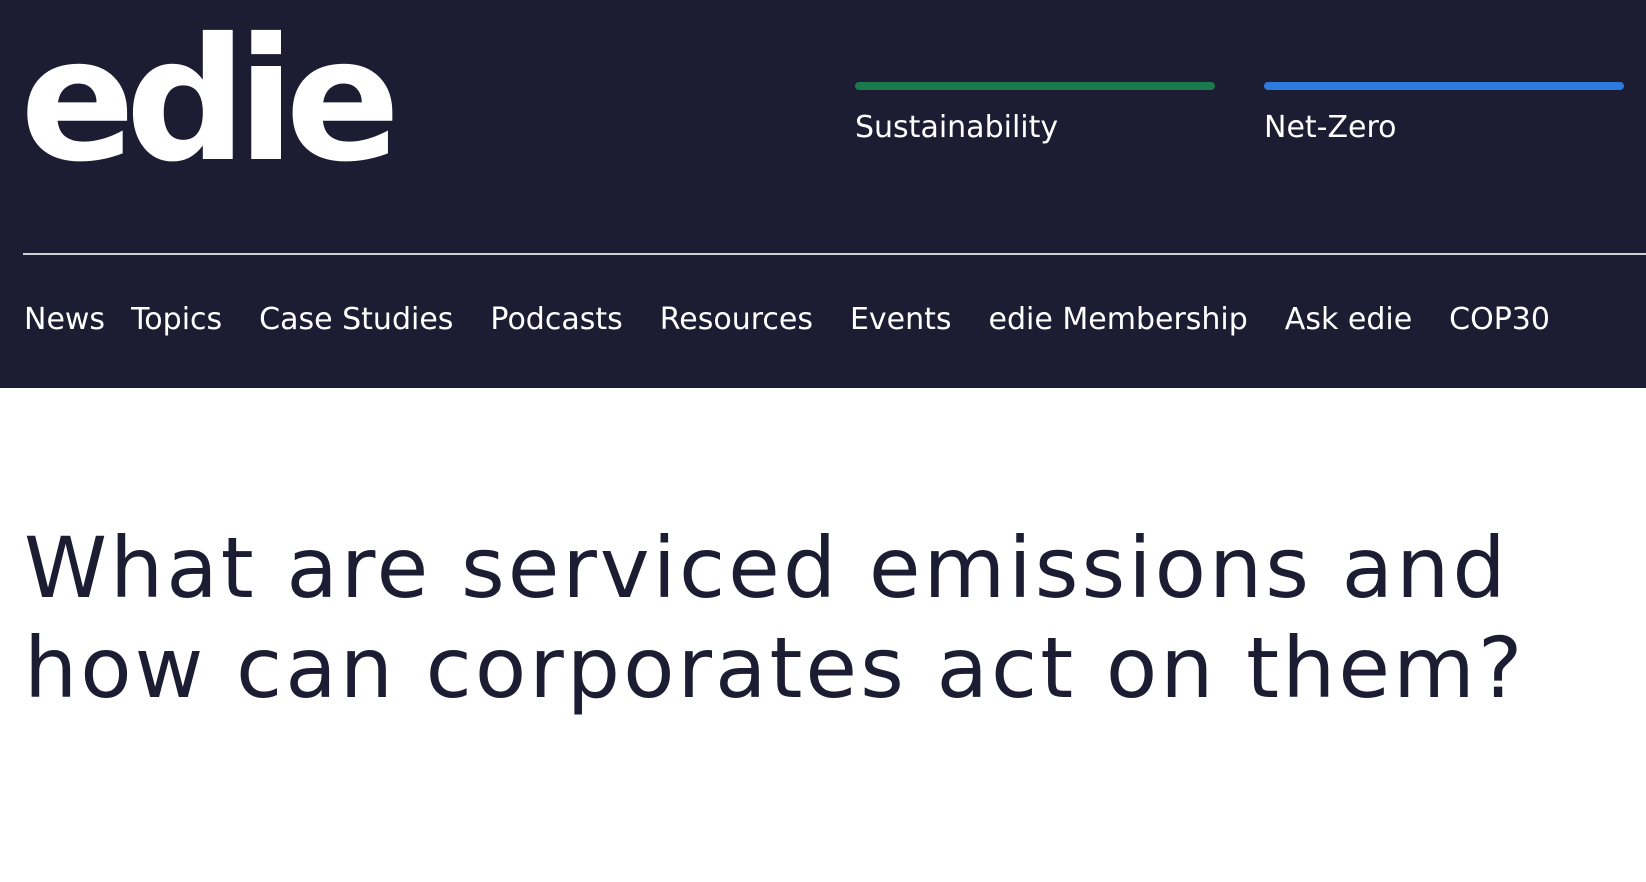  Describe the element at coordinates (556, 320) in the screenshot. I see `nav-item-podcasts: Podcasts` at that location.